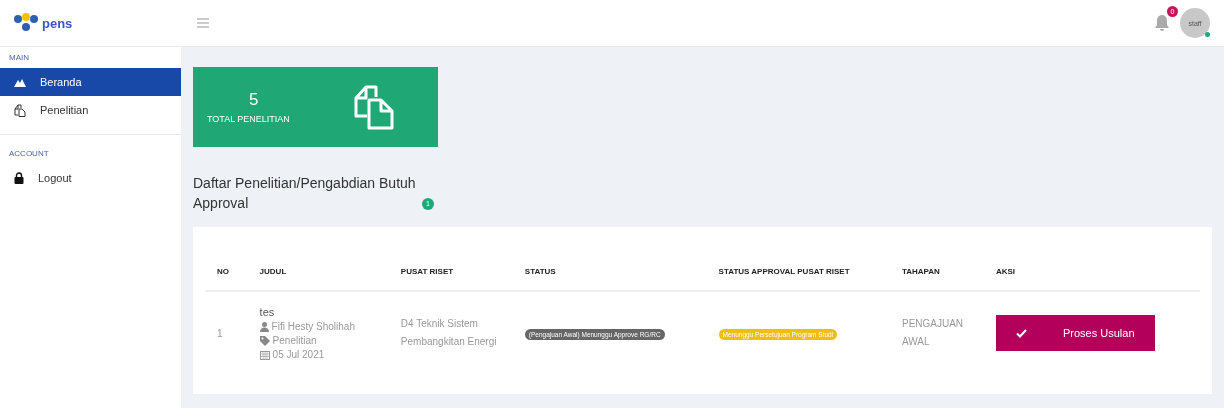  I want to click on process-button: Proses Usulan, so click(1075, 333).